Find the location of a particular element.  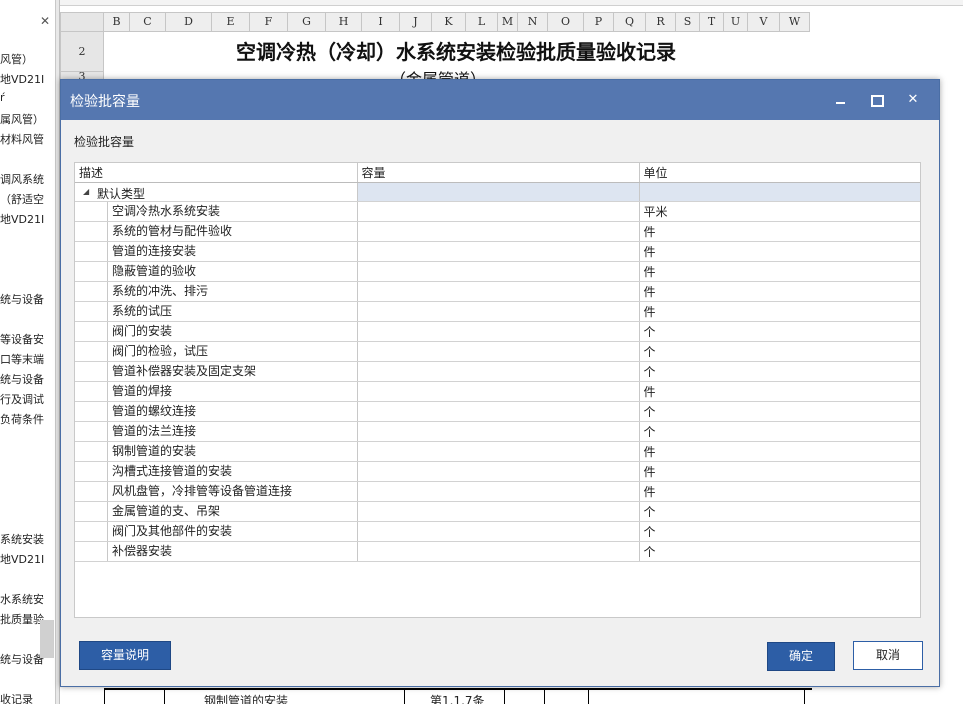

column-header: B is located at coordinates (117, 22).